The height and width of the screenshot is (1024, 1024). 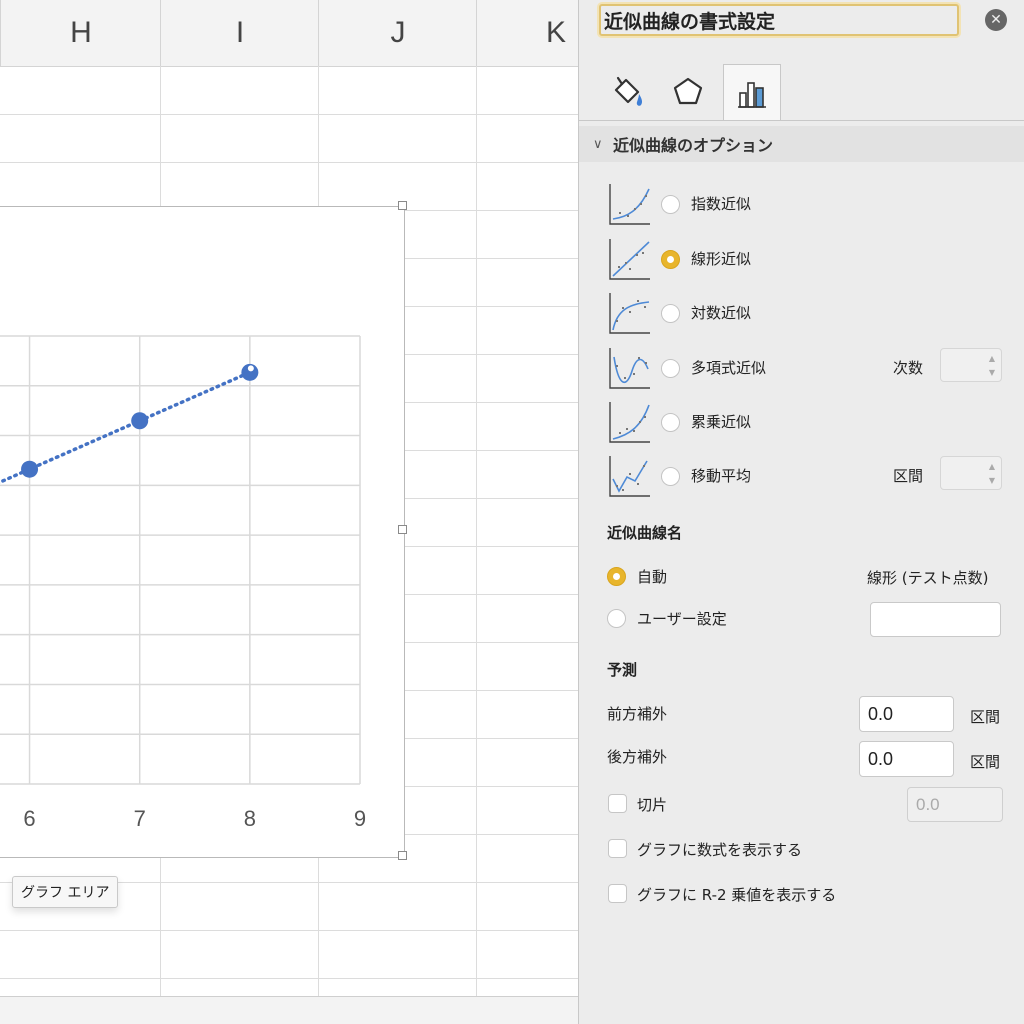 What do you see at coordinates (670, 368) in the screenshot?
I see `radio-polynomial` at bounding box center [670, 368].